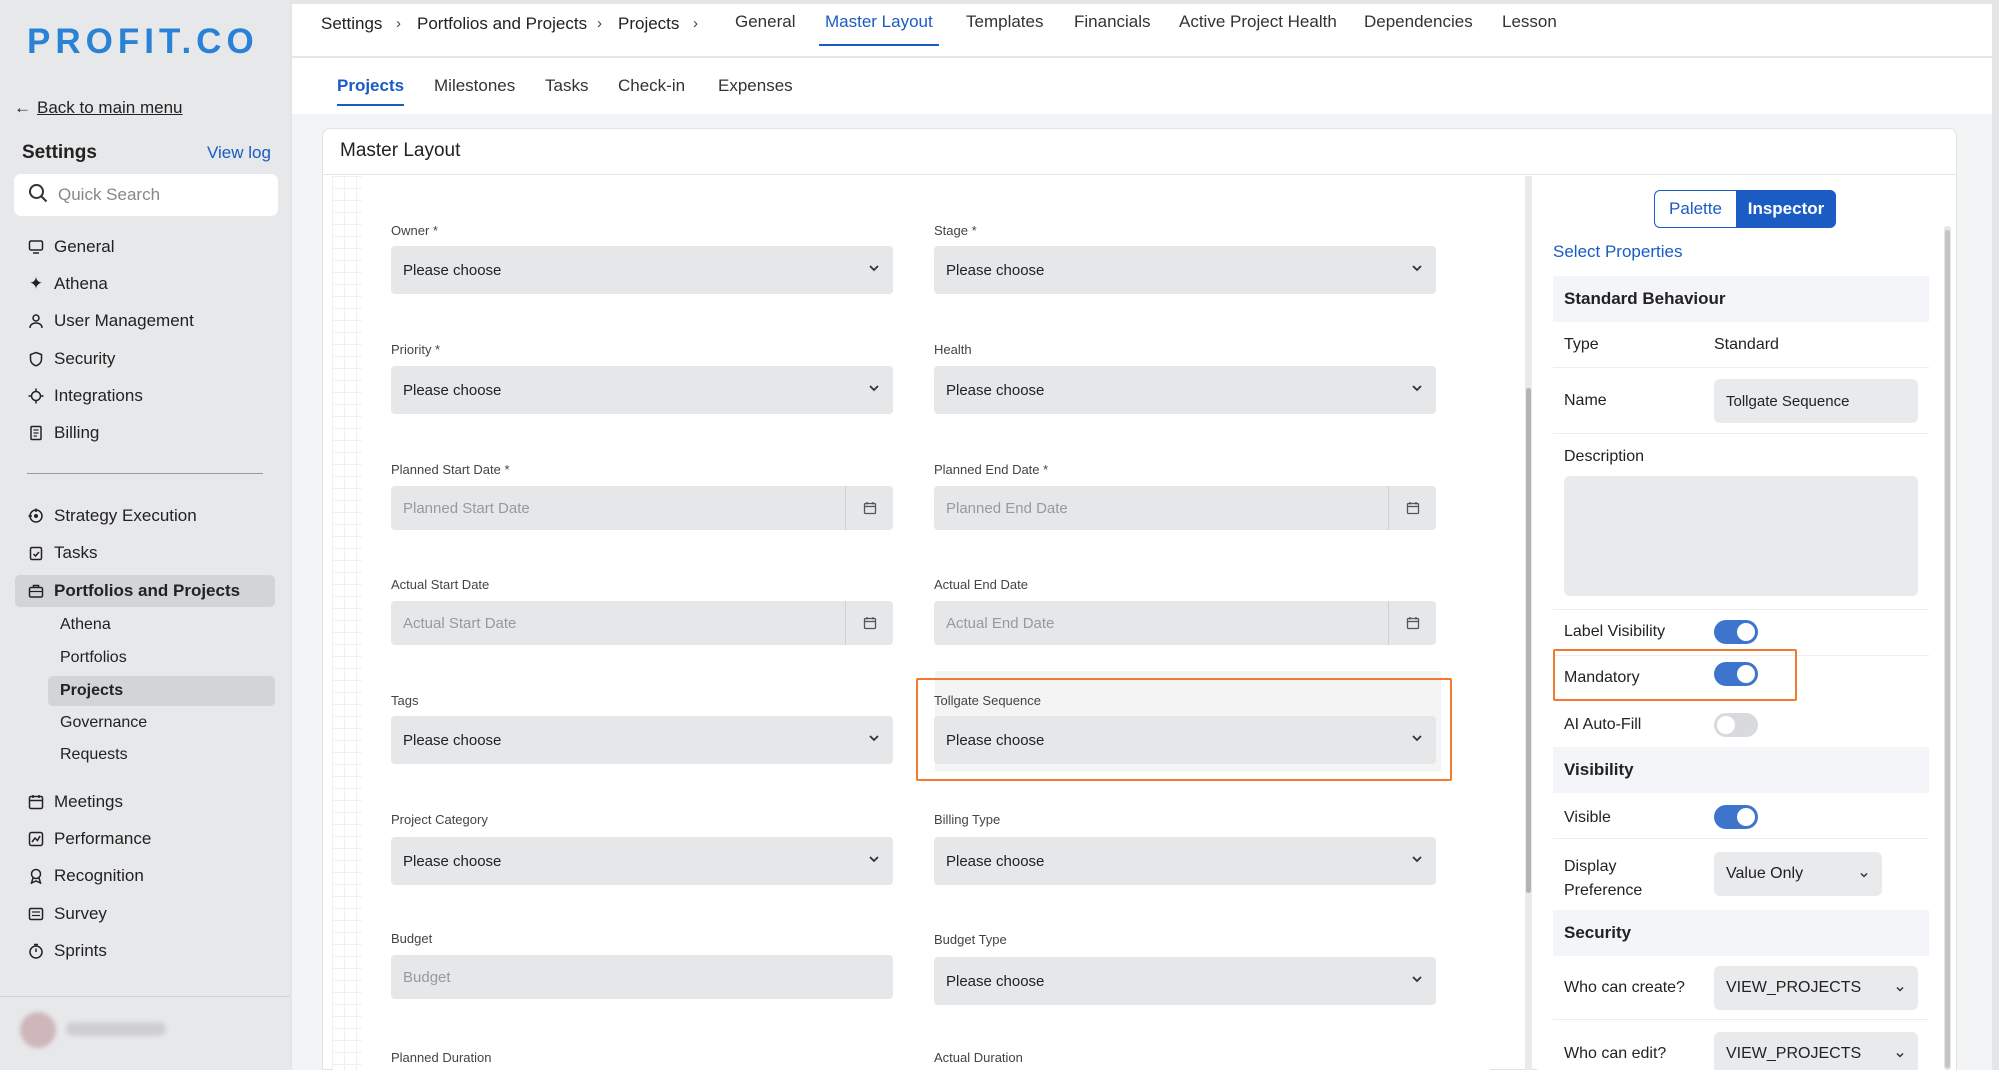  What do you see at coordinates (1185, 508) in the screenshot?
I see `planned-end-date-input: Planned End Date` at bounding box center [1185, 508].